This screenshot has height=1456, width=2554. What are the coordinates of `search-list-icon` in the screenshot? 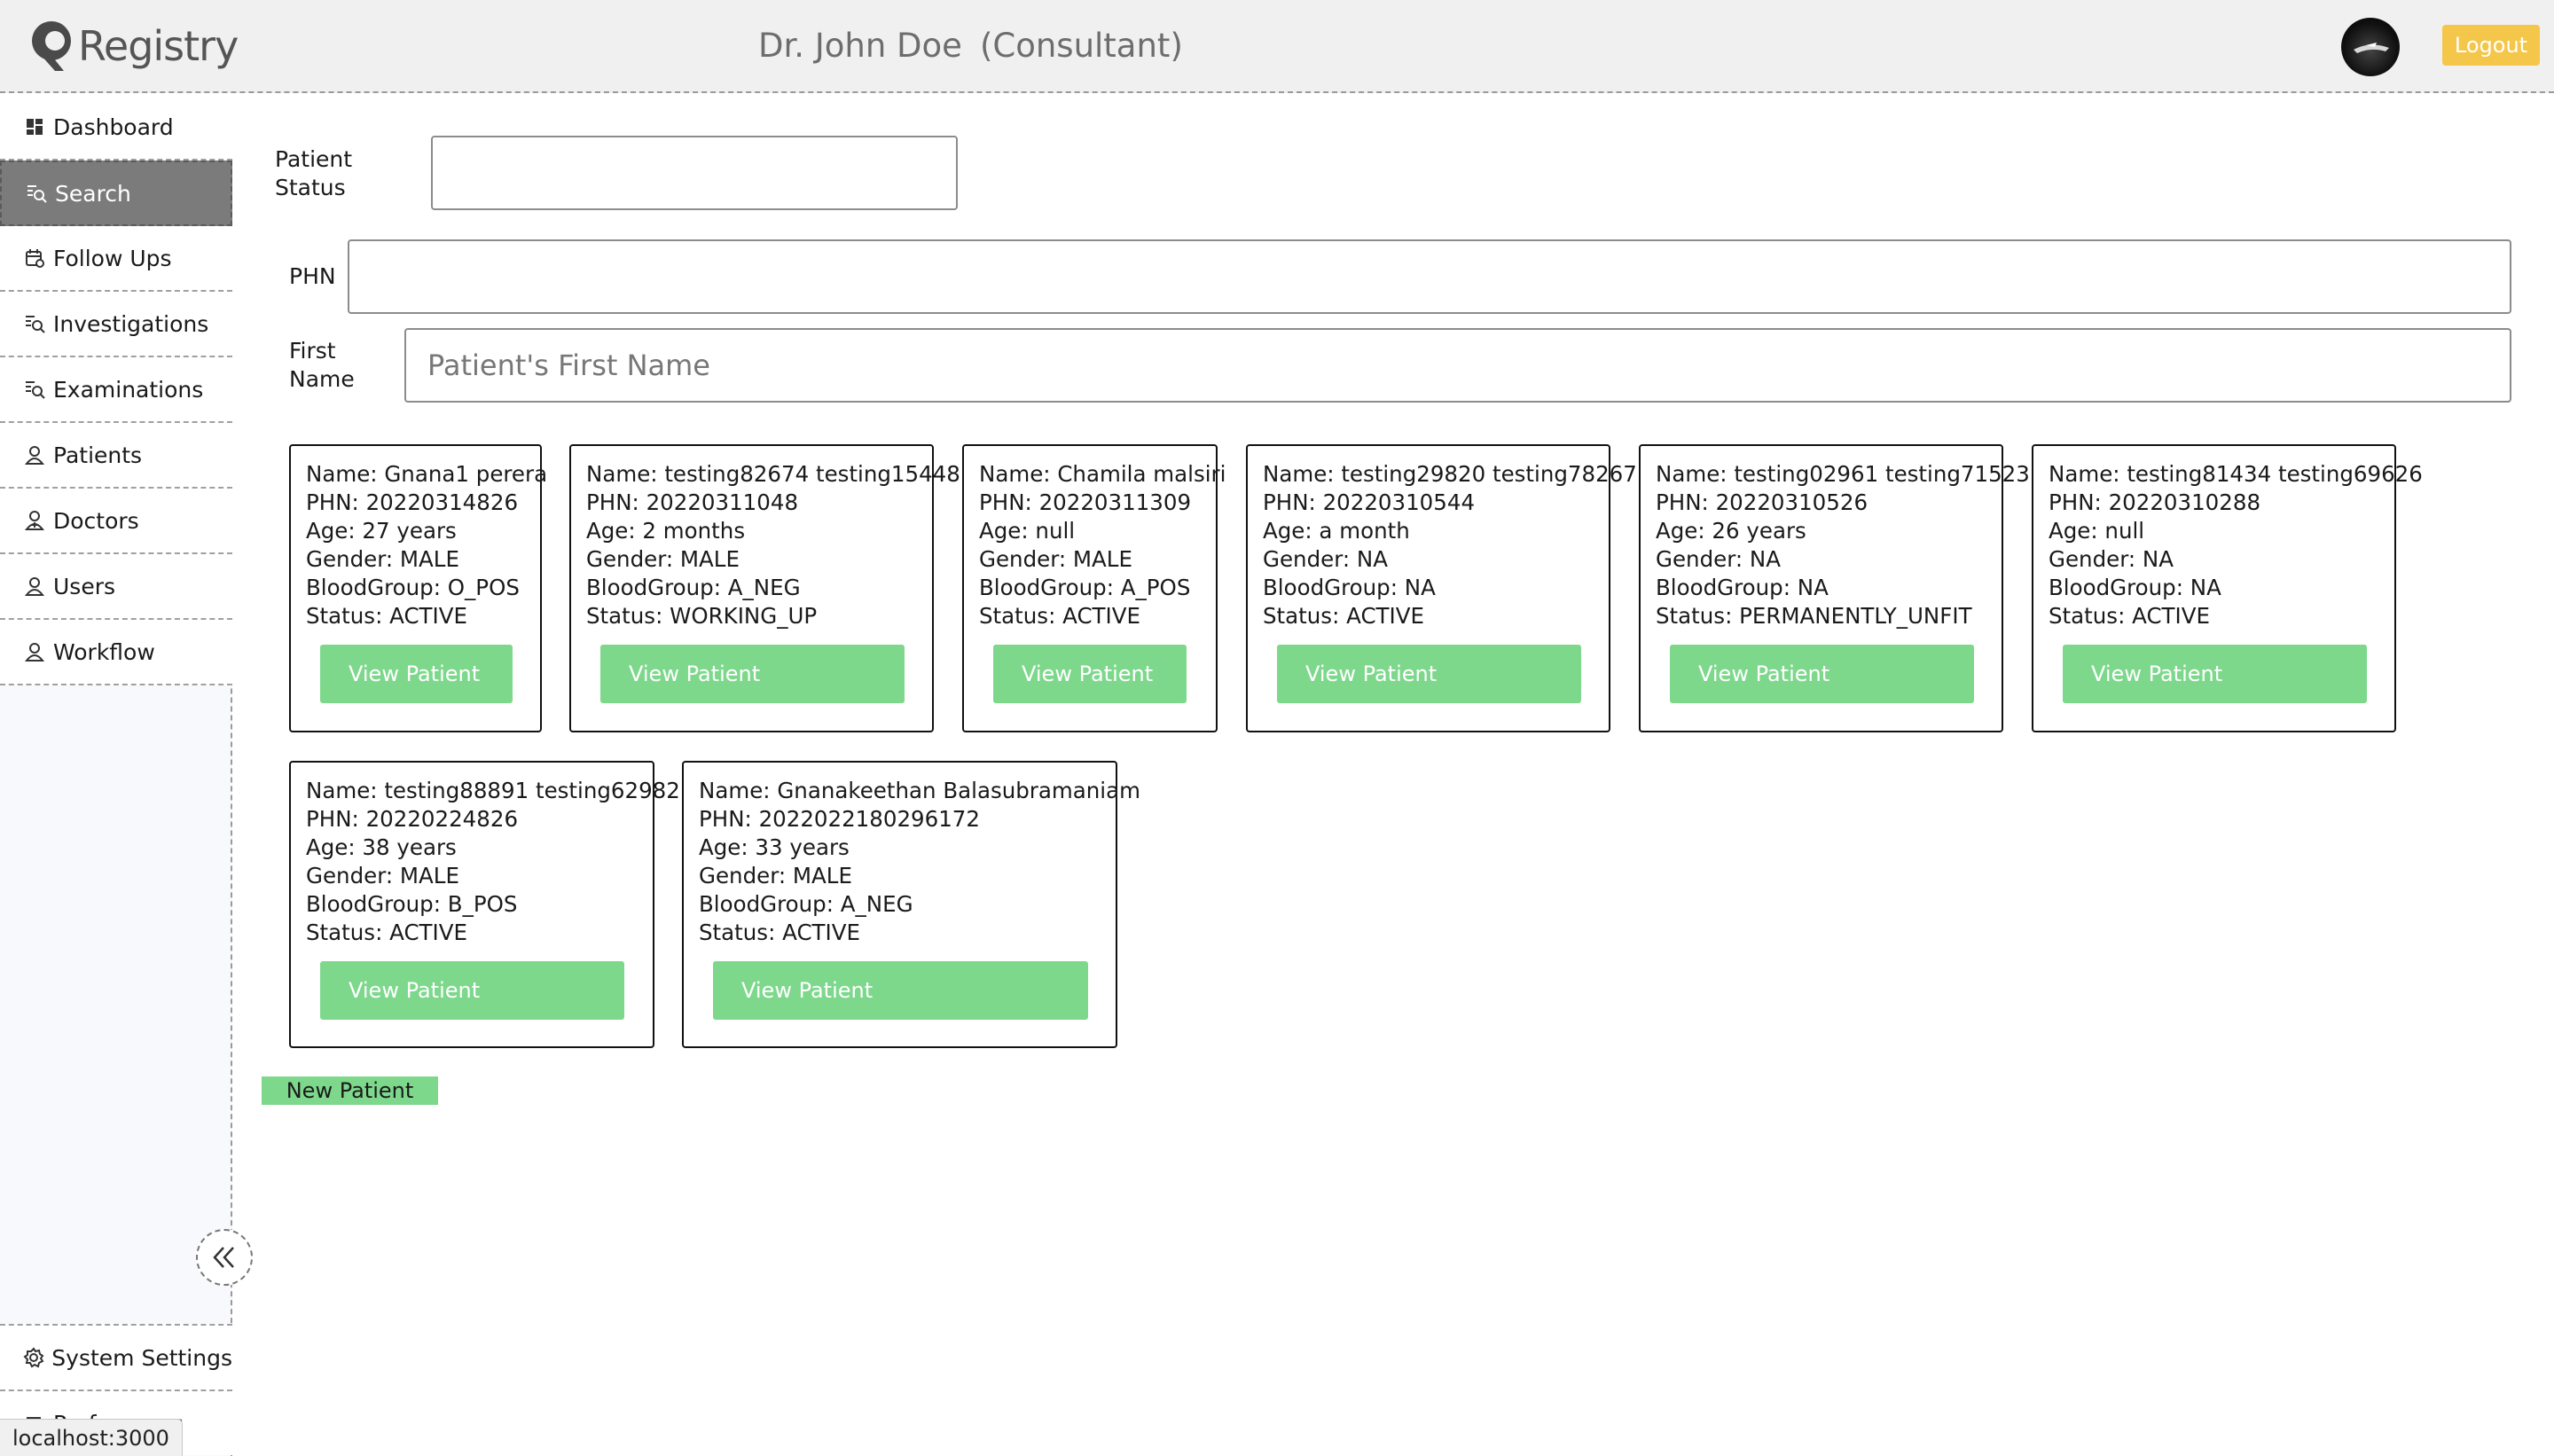 It's located at (34, 389).